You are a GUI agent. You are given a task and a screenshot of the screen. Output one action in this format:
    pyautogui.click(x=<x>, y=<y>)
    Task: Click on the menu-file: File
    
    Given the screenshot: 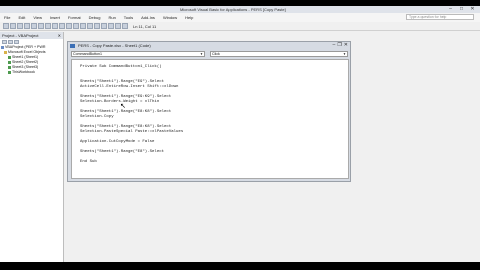 What is the action you would take?
    pyautogui.click(x=7, y=17)
    